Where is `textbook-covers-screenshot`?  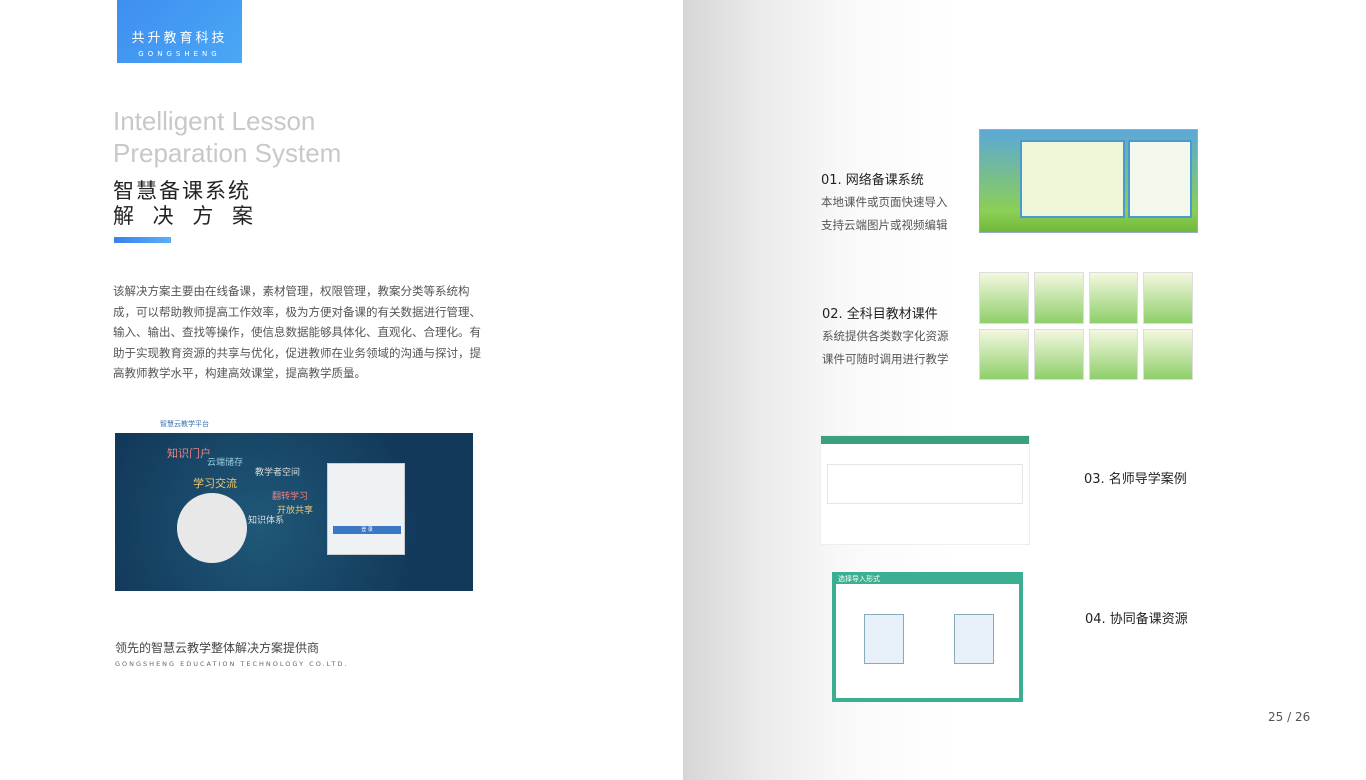 textbook-covers-screenshot is located at coordinates (1086, 326).